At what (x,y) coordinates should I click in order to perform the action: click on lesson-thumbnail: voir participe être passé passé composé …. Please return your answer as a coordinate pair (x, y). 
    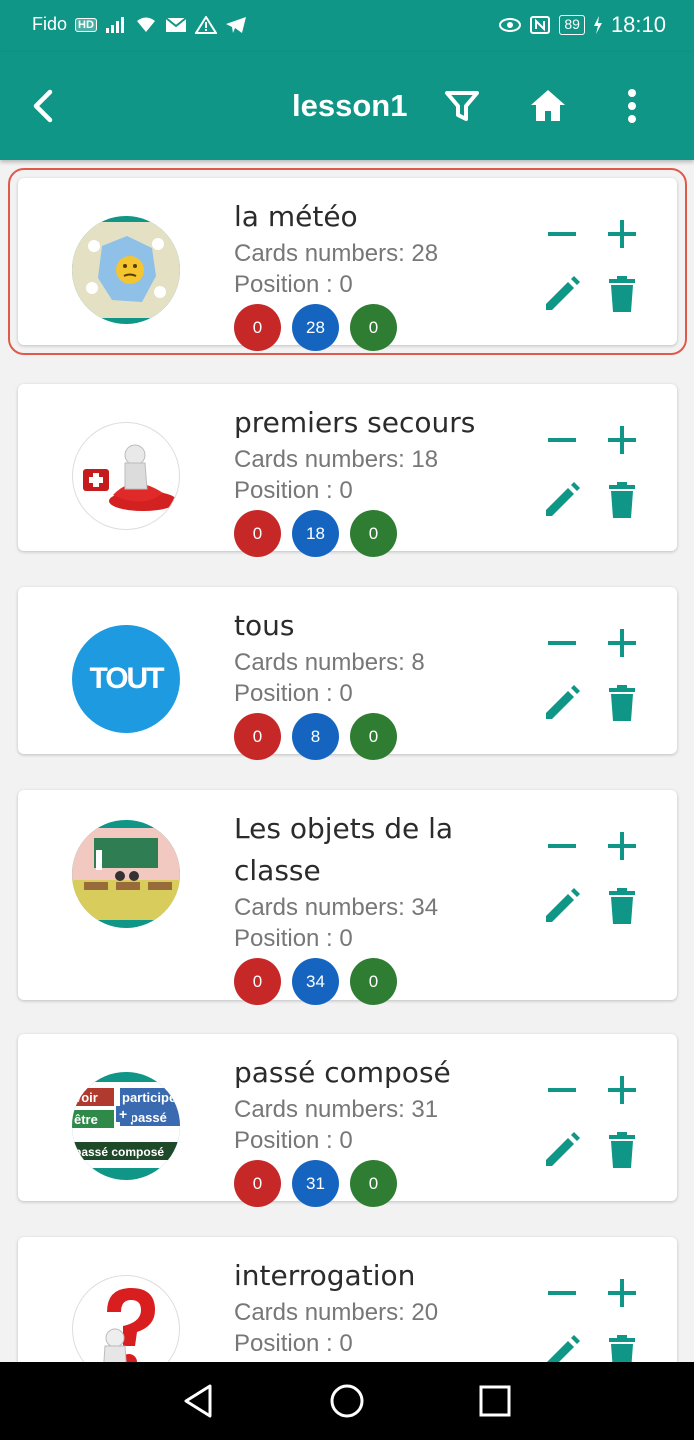
    Looking at the image, I should click on (126, 1126).